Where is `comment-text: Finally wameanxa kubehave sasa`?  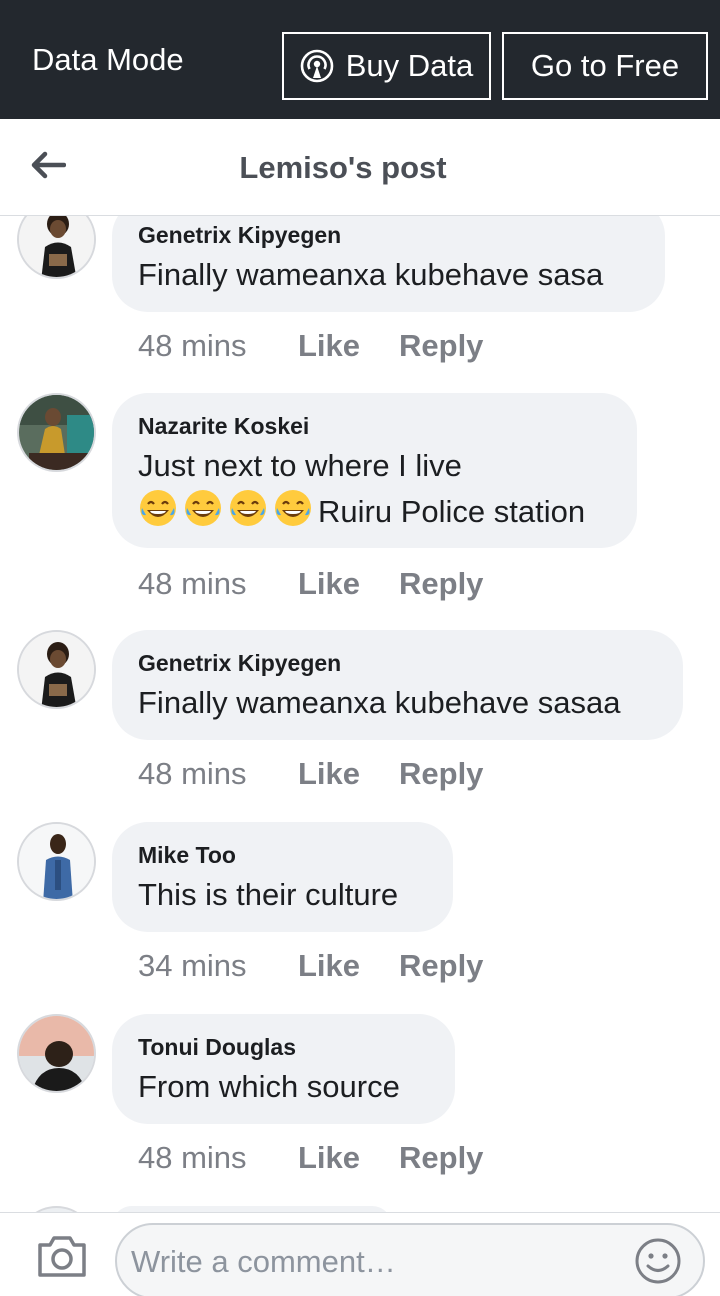
comment-text: Finally wameanxa kubehave sasa is located at coordinates (371, 274).